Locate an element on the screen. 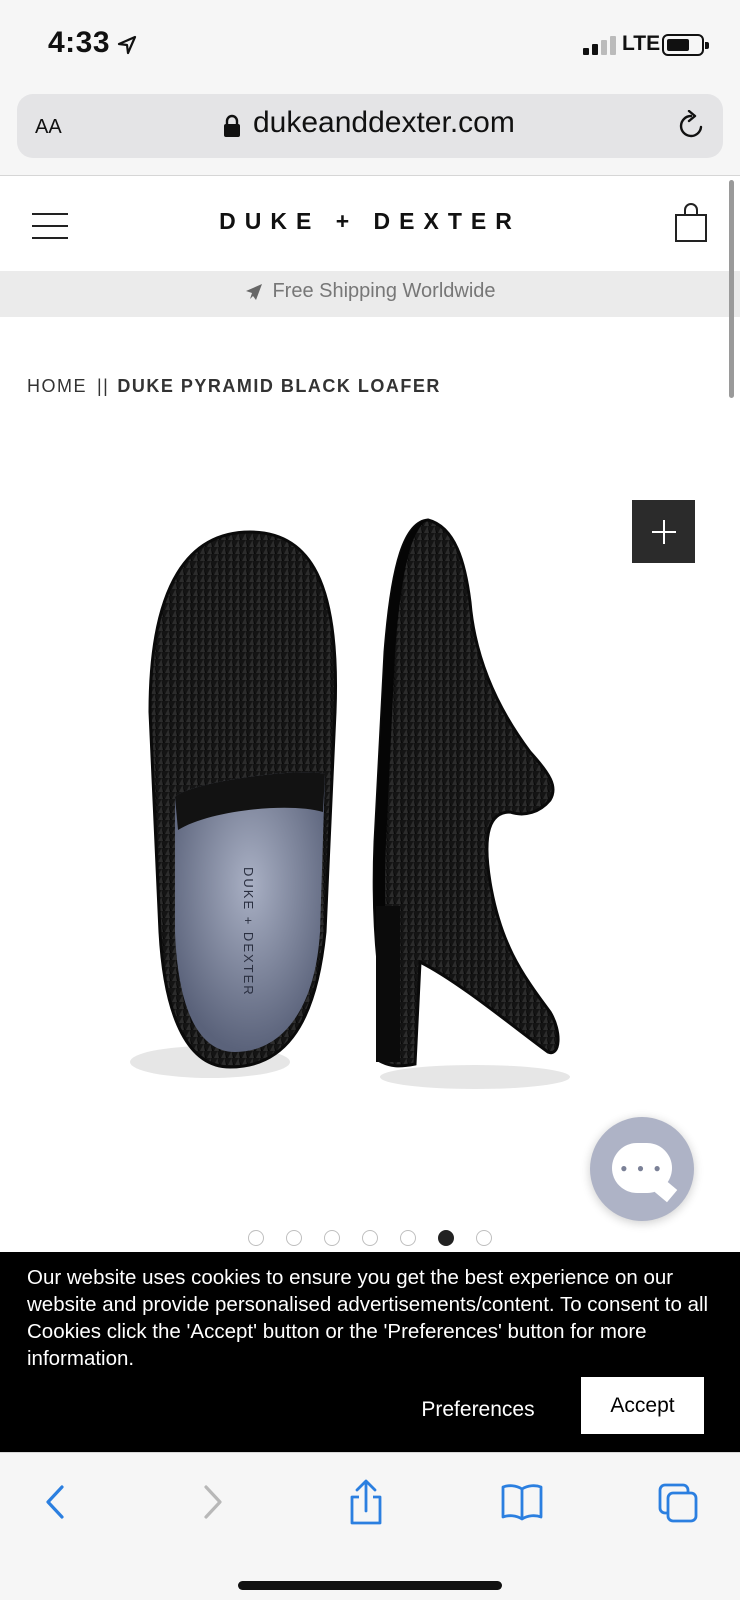 Image resolution: width=740 pixels, height=1600 pixels. location-arrow-icon is located at coordinates (127, 45).